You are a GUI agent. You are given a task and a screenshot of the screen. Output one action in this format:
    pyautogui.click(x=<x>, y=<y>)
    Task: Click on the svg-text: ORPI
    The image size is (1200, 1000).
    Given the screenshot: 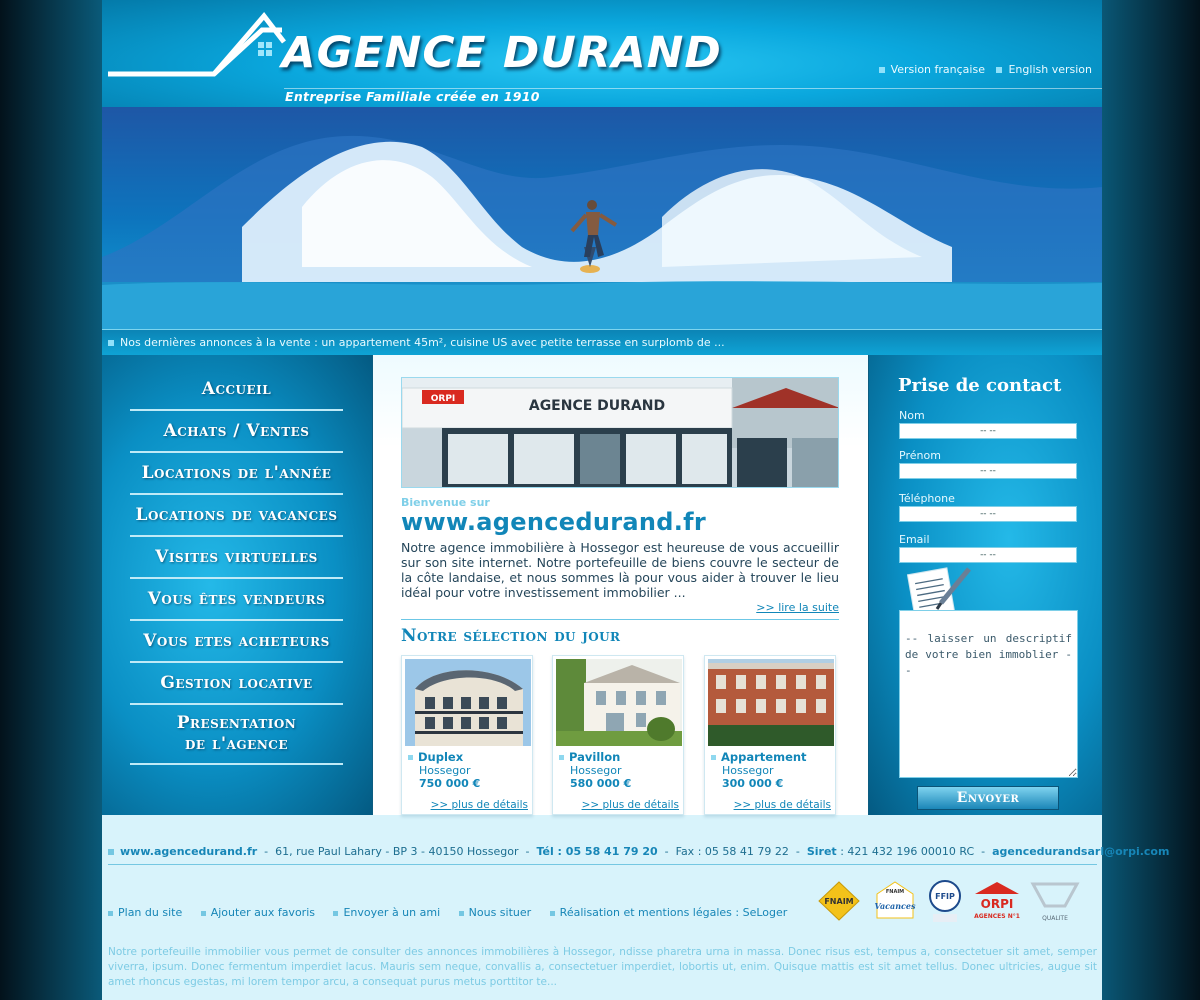 What is the action you would take?
    pyautogui.click(x=997, y=904)
    